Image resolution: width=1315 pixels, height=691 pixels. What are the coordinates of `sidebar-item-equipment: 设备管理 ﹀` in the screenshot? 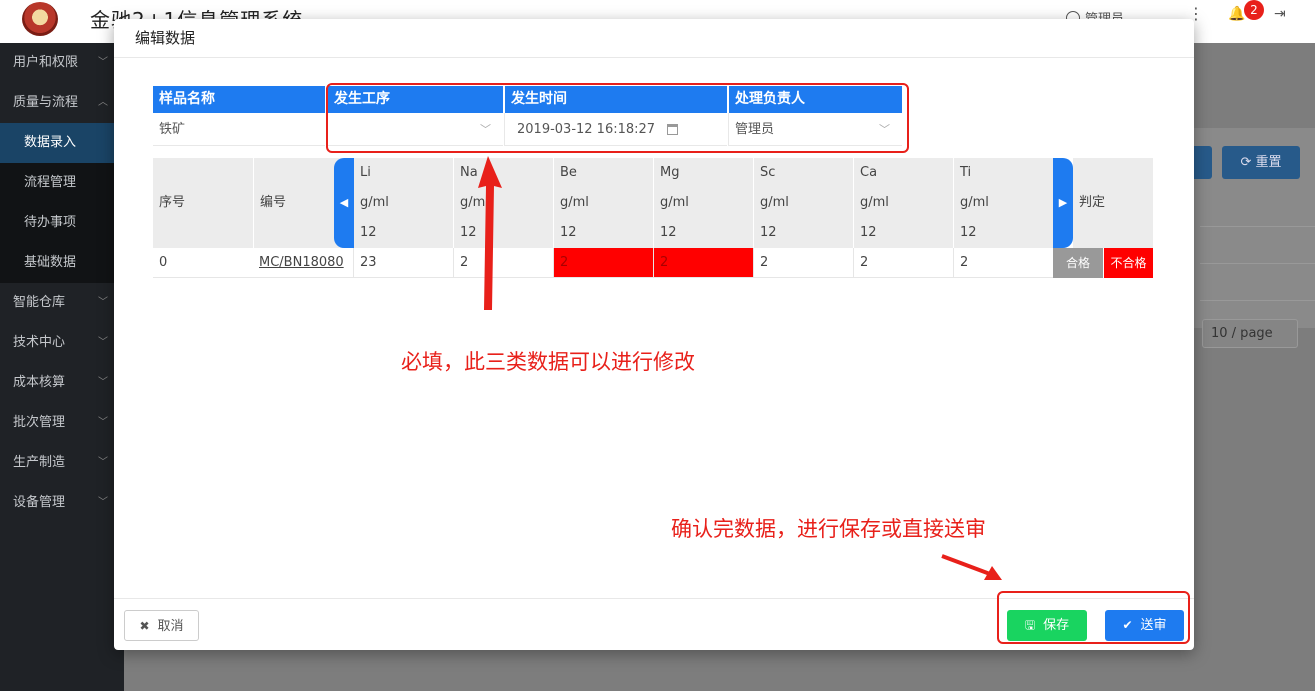 It's located at (62, 503).